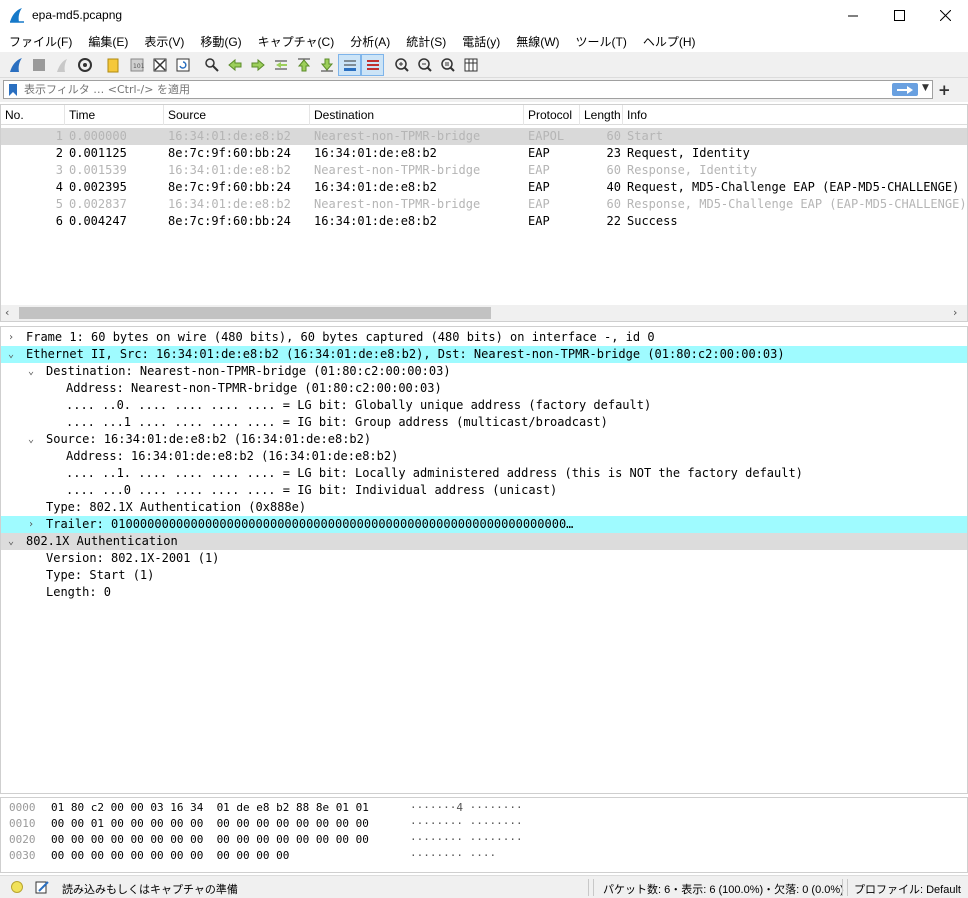  Describe the element at coordinates (17, 887) in the screenshot. I see `expert-info-icon` at that location.